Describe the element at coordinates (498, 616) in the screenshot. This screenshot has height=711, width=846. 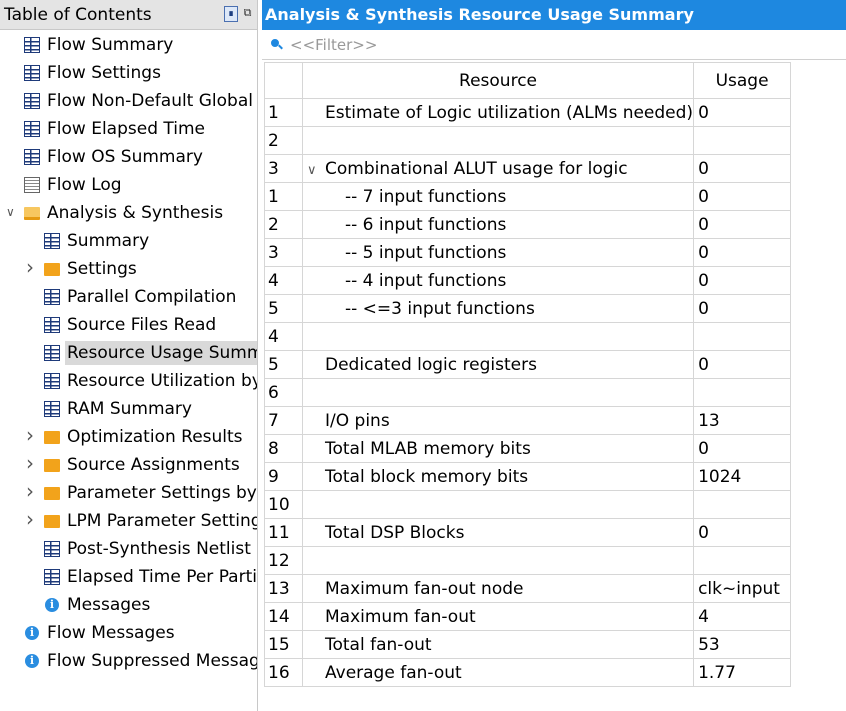
I see `resource-cell: Maximum fan-out` at that location.